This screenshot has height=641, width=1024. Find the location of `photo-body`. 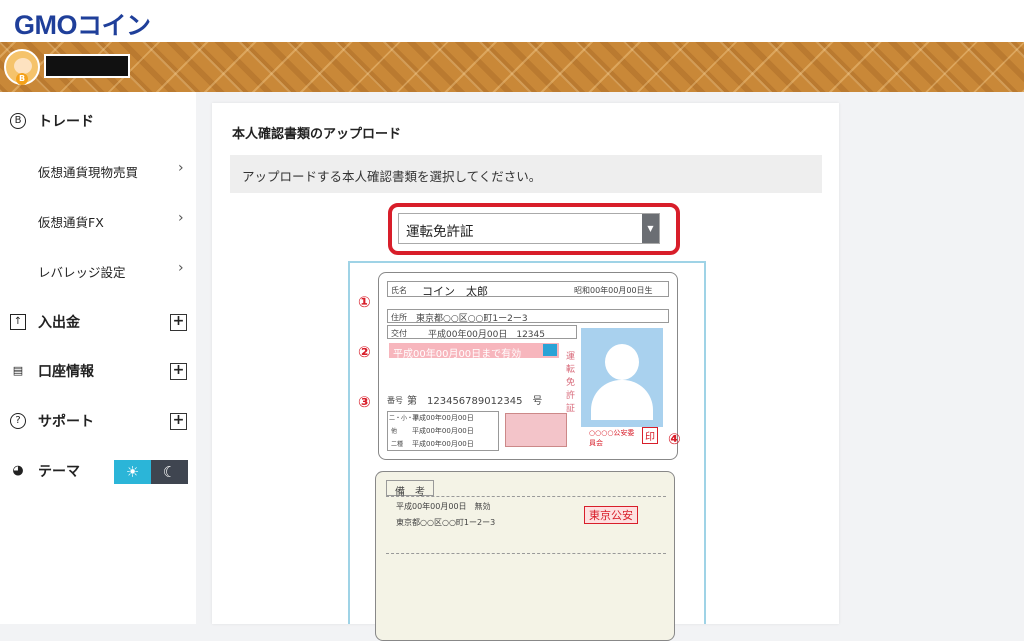

photo-body is located at coordinates (622, 400).